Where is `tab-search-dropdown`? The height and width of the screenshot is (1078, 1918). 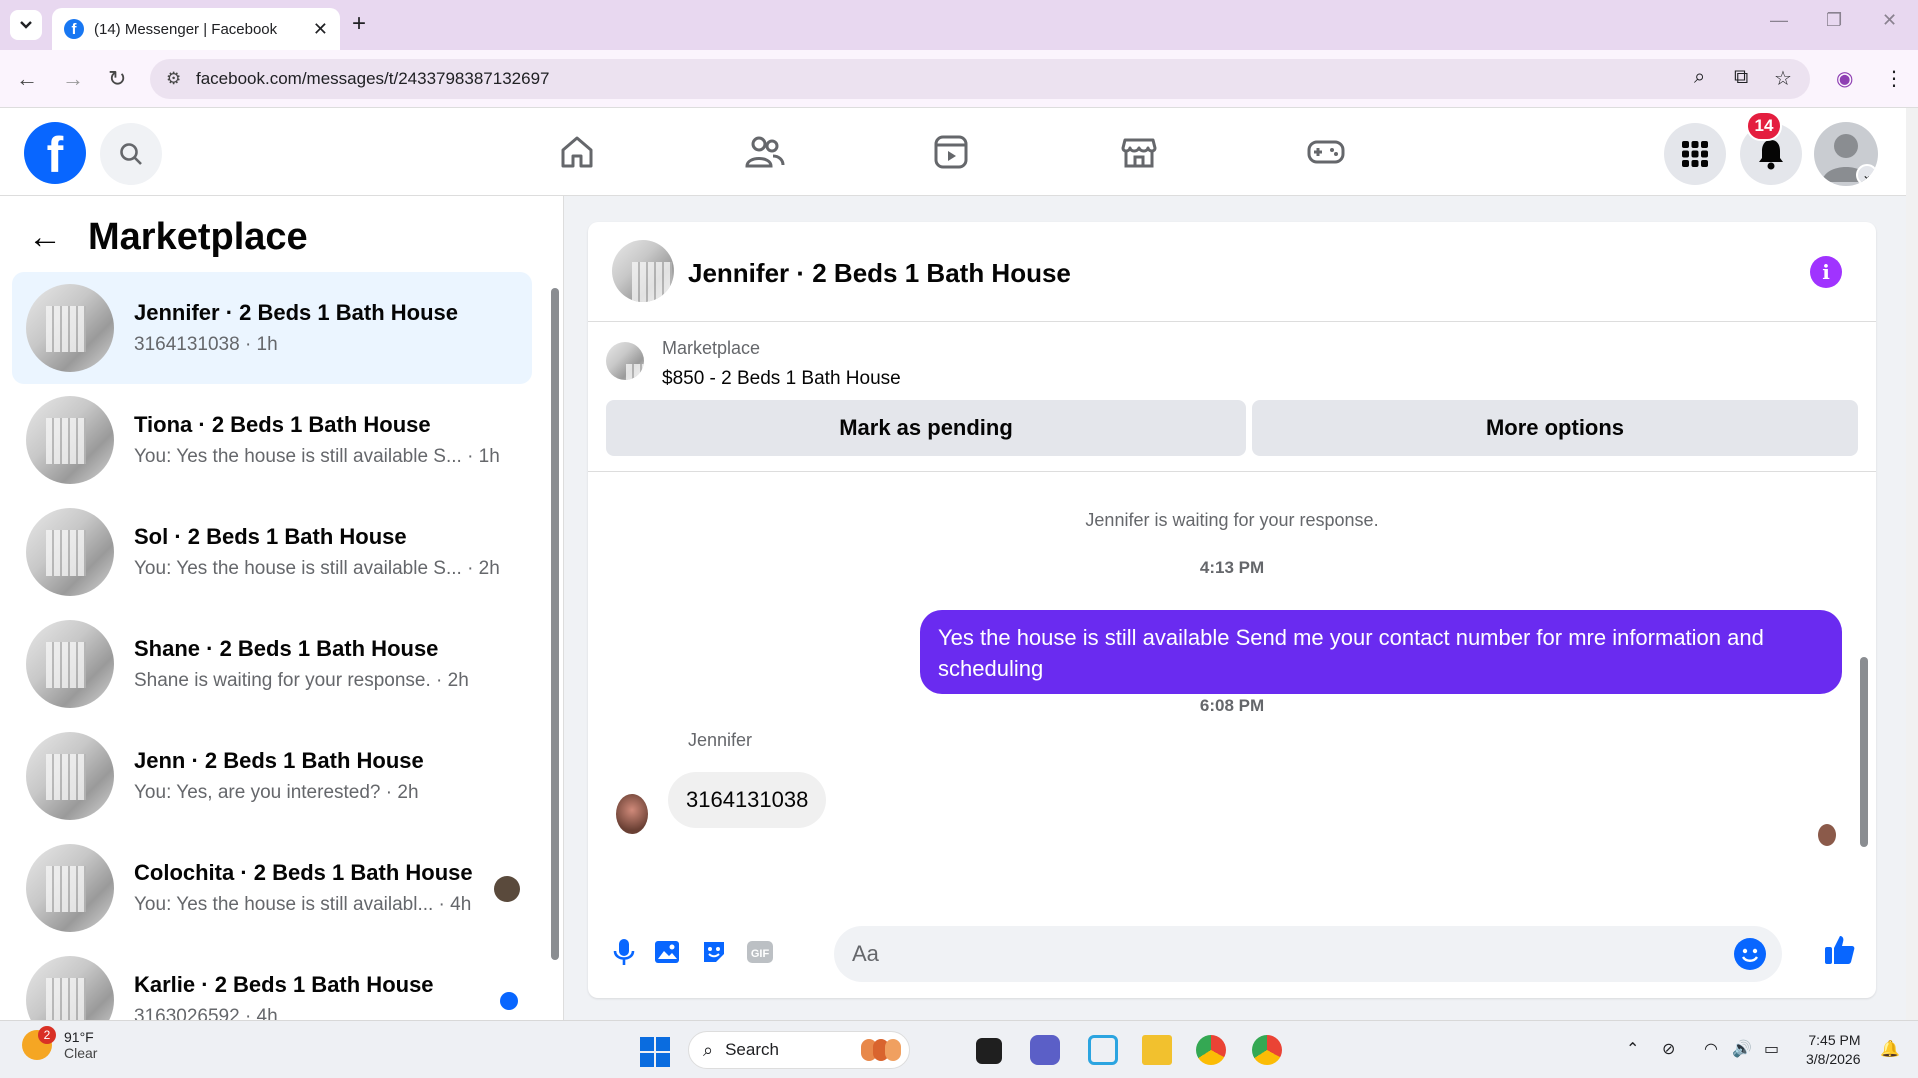 tab-search-dropdown is located at coordinates (26, 25).